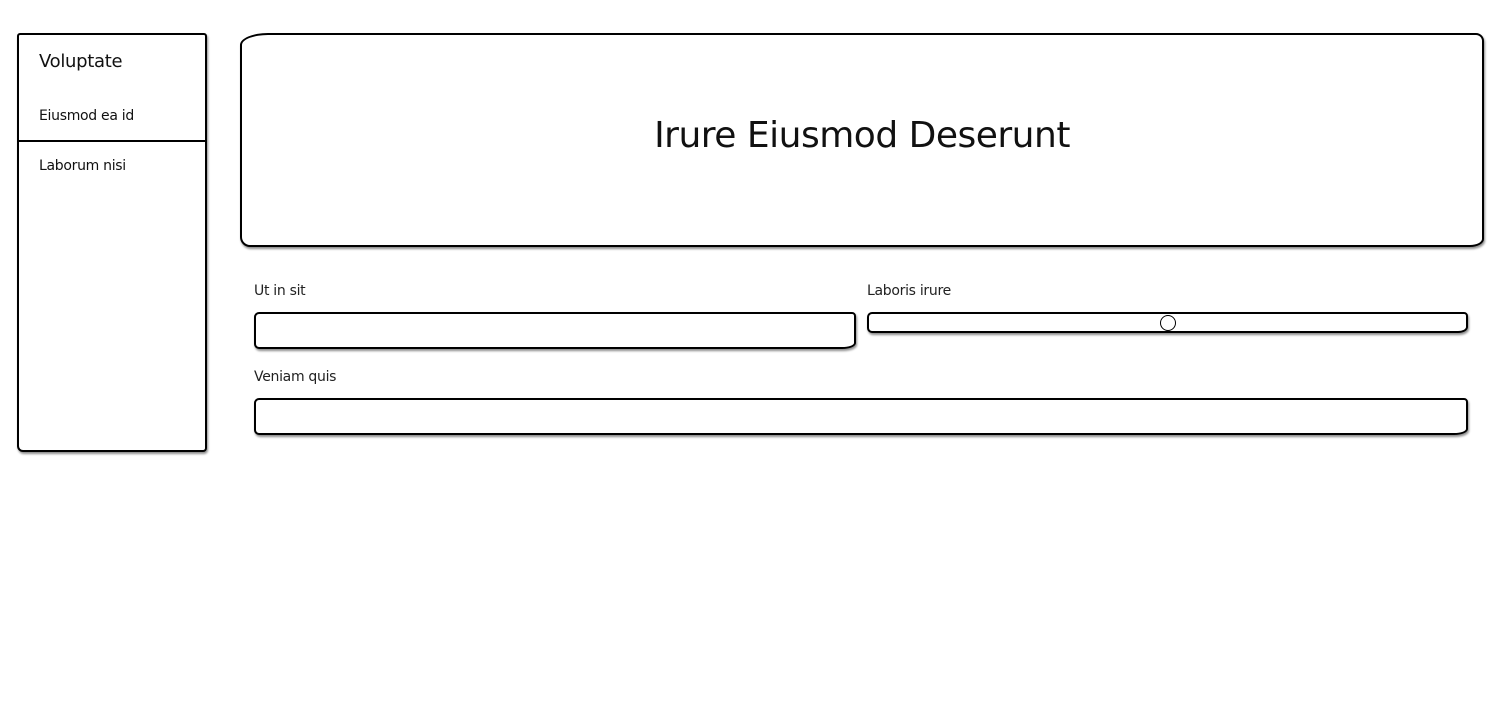 The height and width of the screenshot is (720, 1500). I want to click on sidebar-title: Voluptate, so click(81, 61).